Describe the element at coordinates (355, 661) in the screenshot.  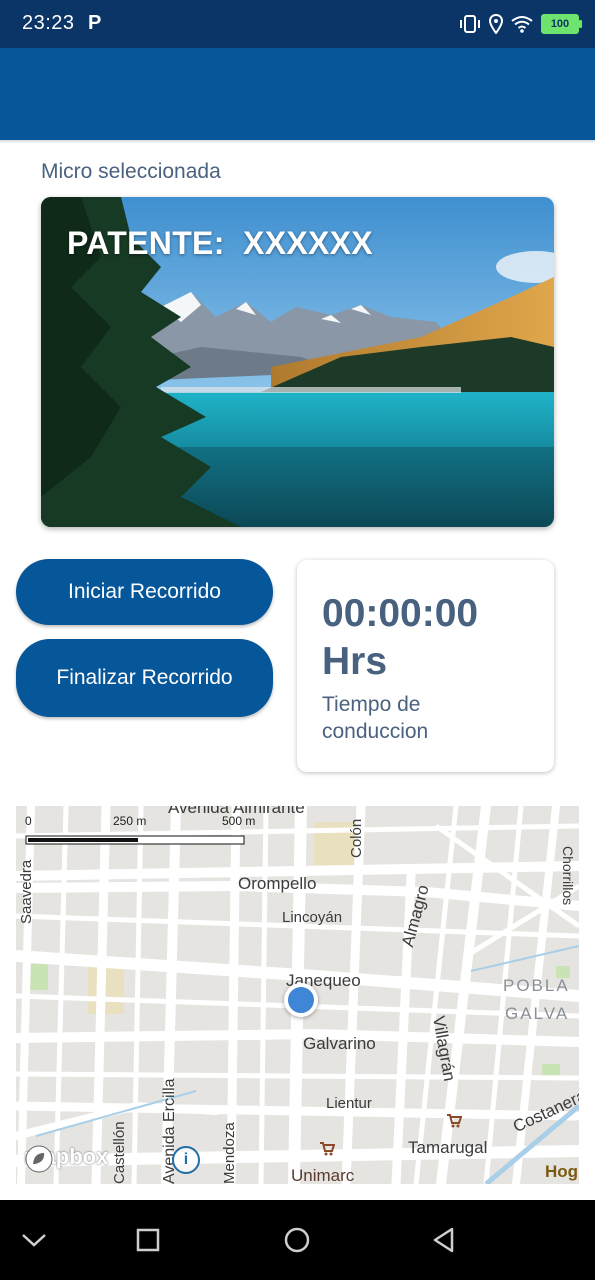
I see `timer-unit: Hrs` at that location.